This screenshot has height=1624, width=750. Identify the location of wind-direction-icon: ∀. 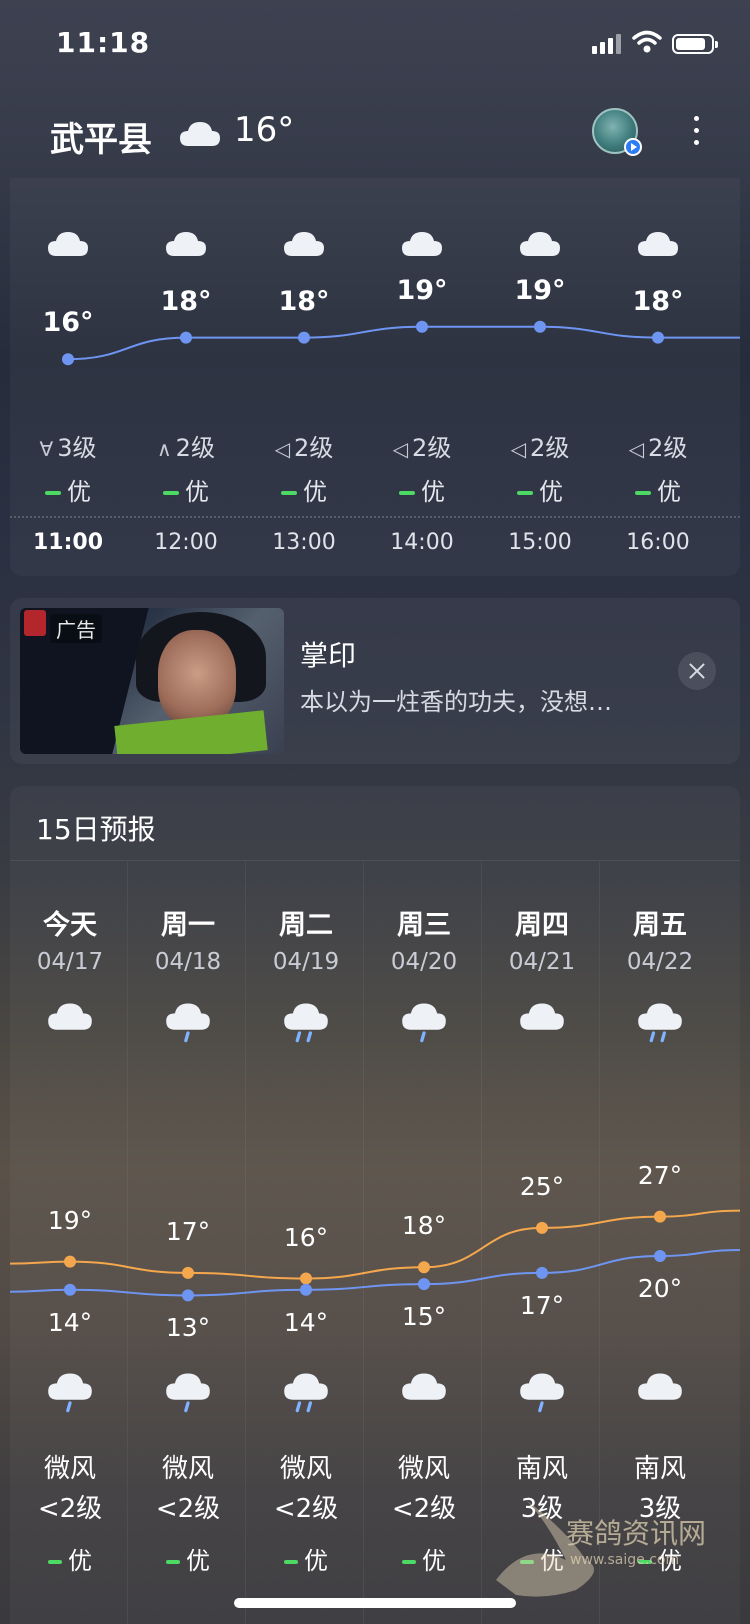
(46, 449).